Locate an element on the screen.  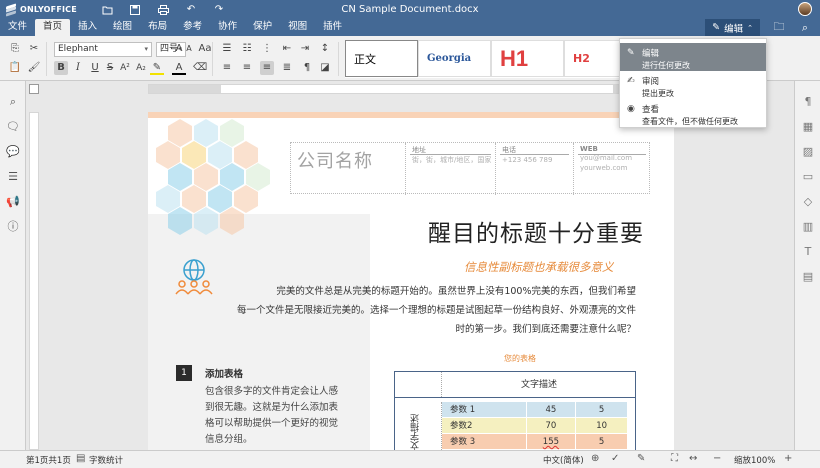
chevron-down-icon: ▾ is located at coordinates (146, 49).